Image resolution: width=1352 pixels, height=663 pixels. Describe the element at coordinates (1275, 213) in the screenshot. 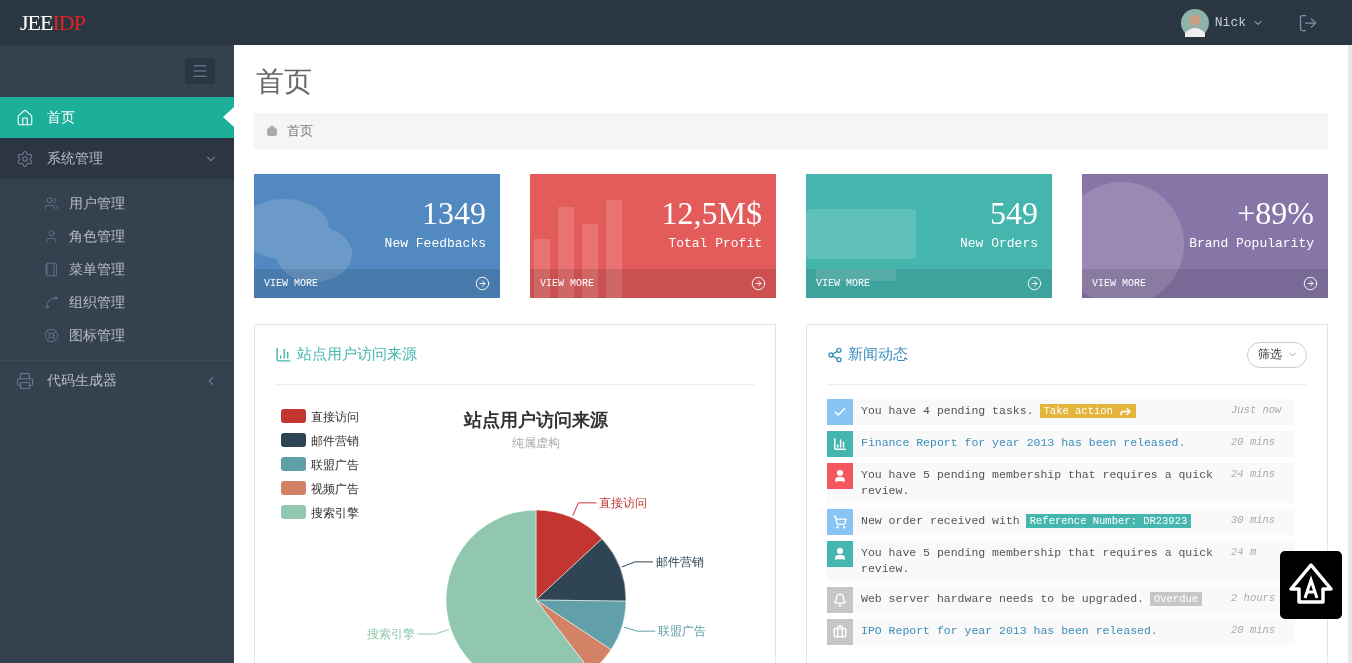

I see `stat-value: +89%` at that location.